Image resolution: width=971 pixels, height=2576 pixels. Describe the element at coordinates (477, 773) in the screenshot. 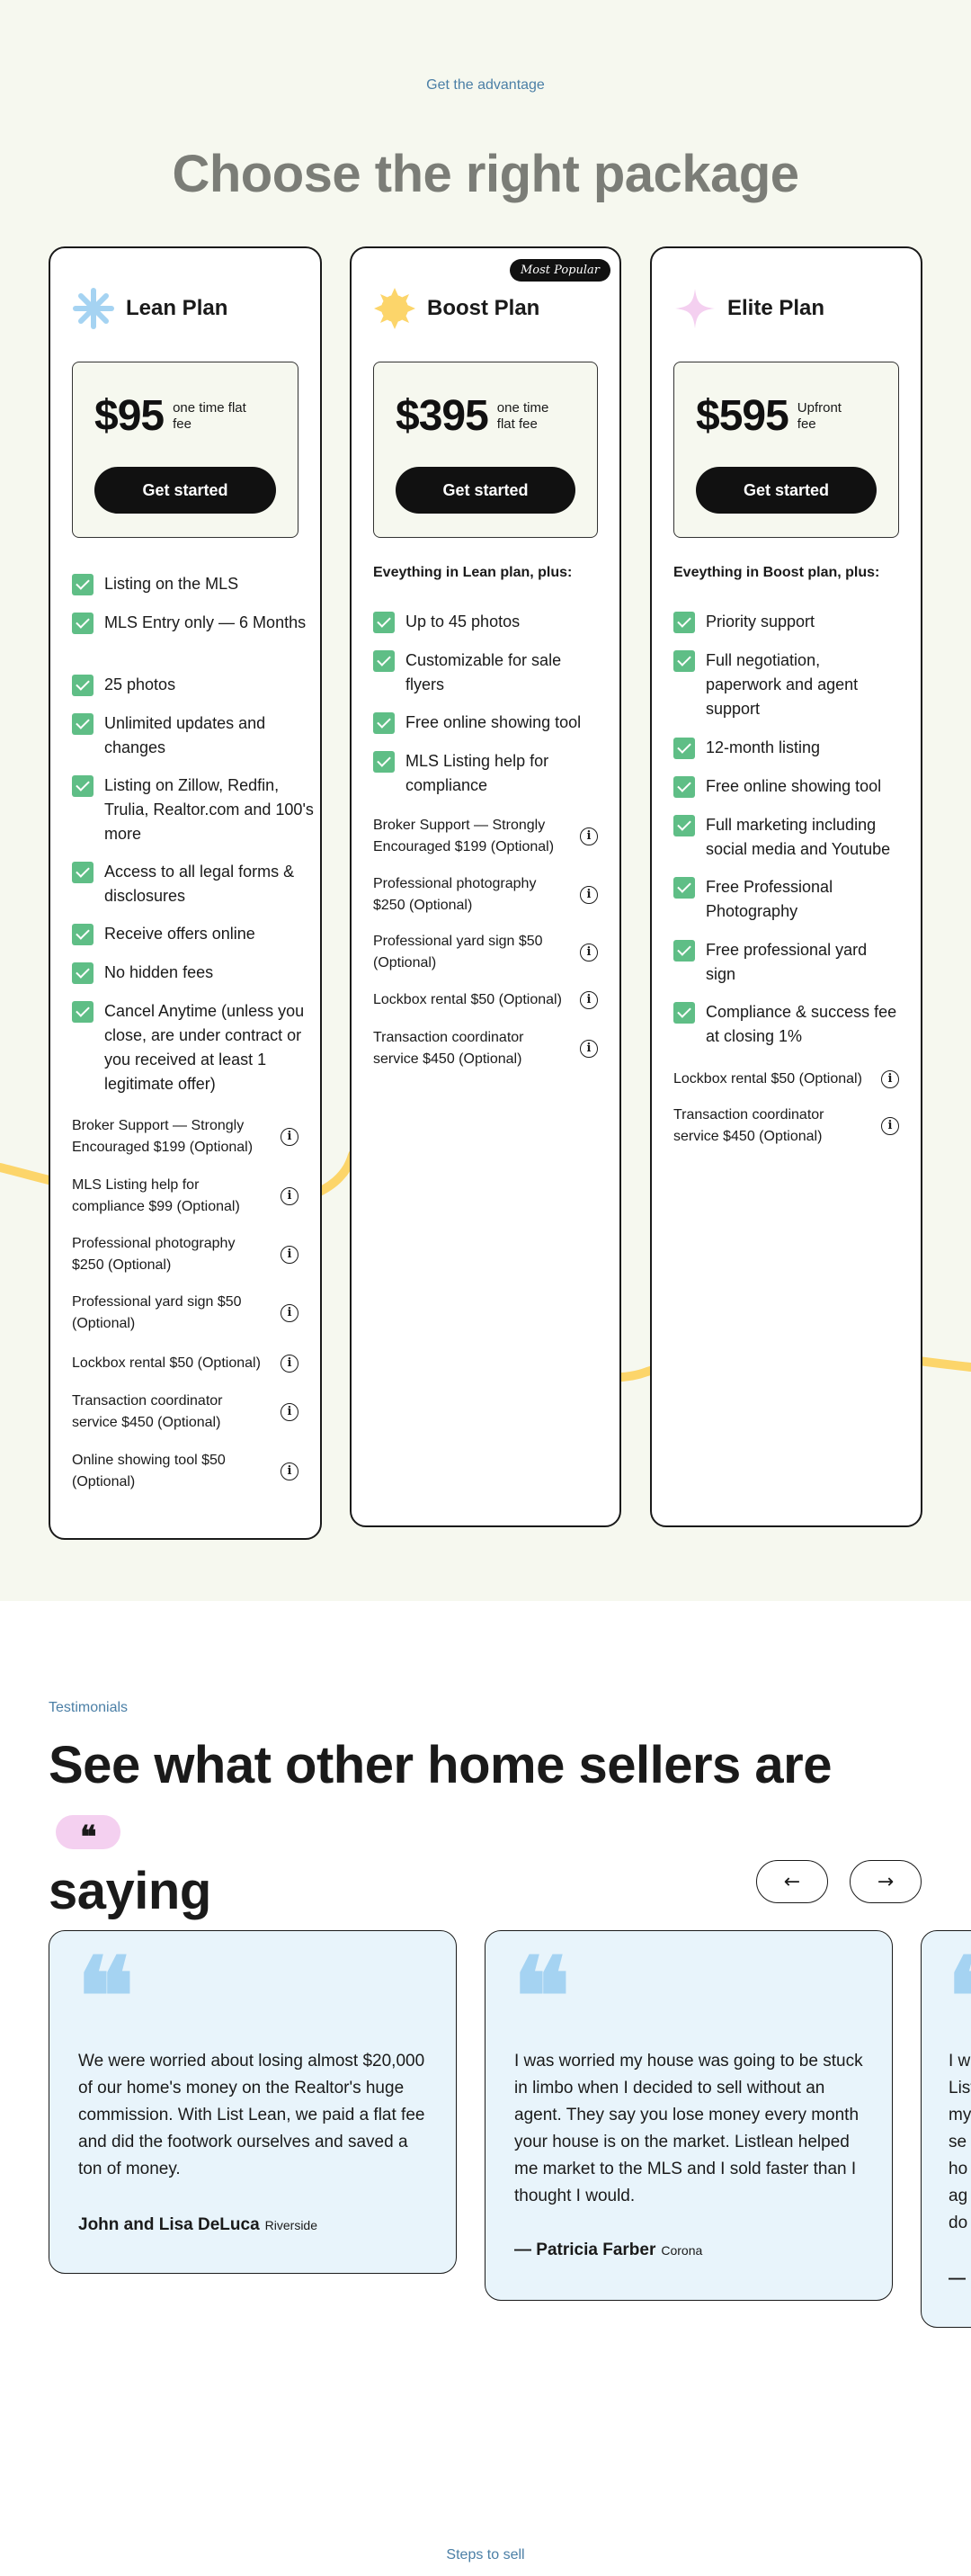

I see `feature-text: MLS Listing help for compliance` at that location.